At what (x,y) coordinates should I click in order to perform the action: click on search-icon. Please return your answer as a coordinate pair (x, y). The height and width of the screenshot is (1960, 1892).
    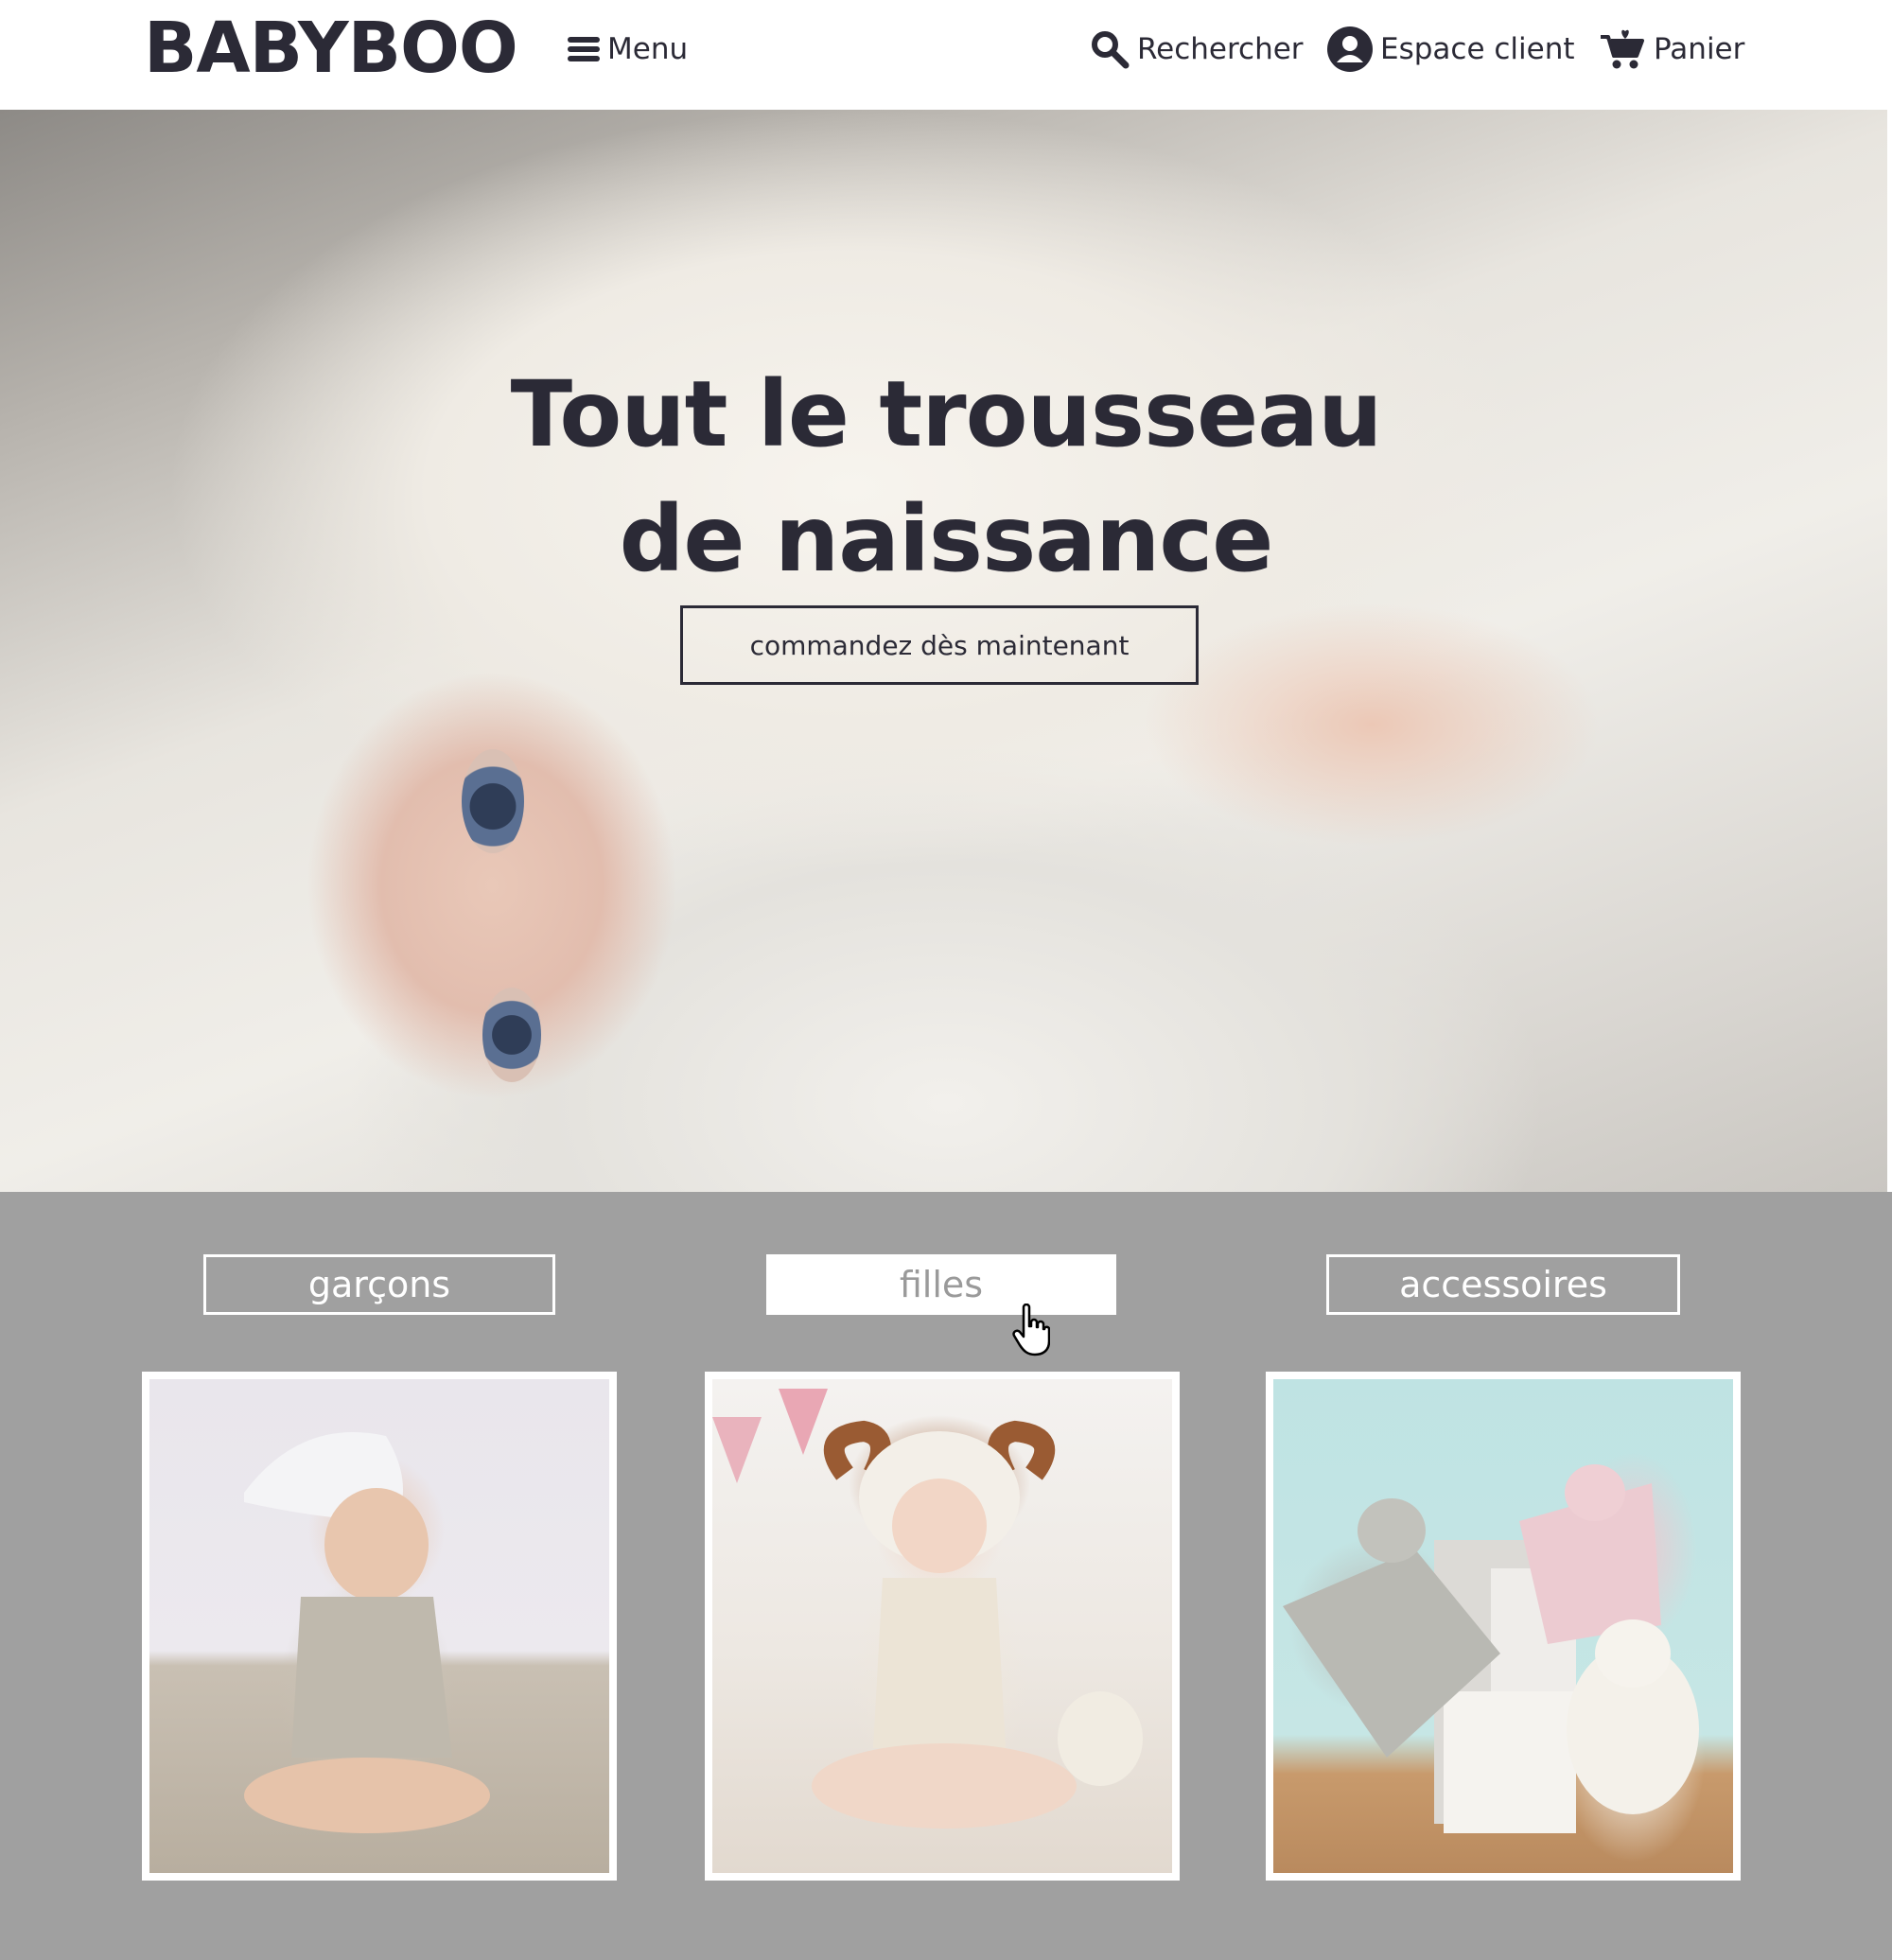
    Looking at the image, I should click on (1110, 49).